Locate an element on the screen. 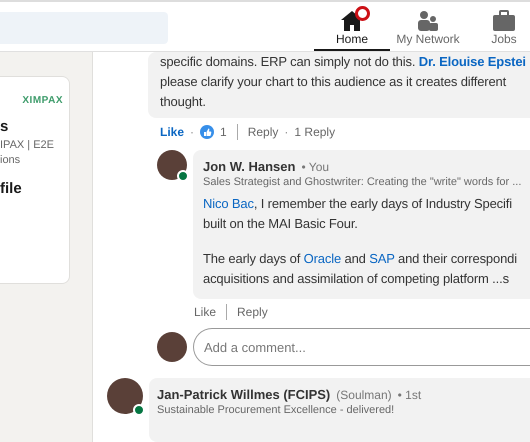 The width and height of the screenshot is (530, 442). briefcase-icon is located at coordinates (504, 21).